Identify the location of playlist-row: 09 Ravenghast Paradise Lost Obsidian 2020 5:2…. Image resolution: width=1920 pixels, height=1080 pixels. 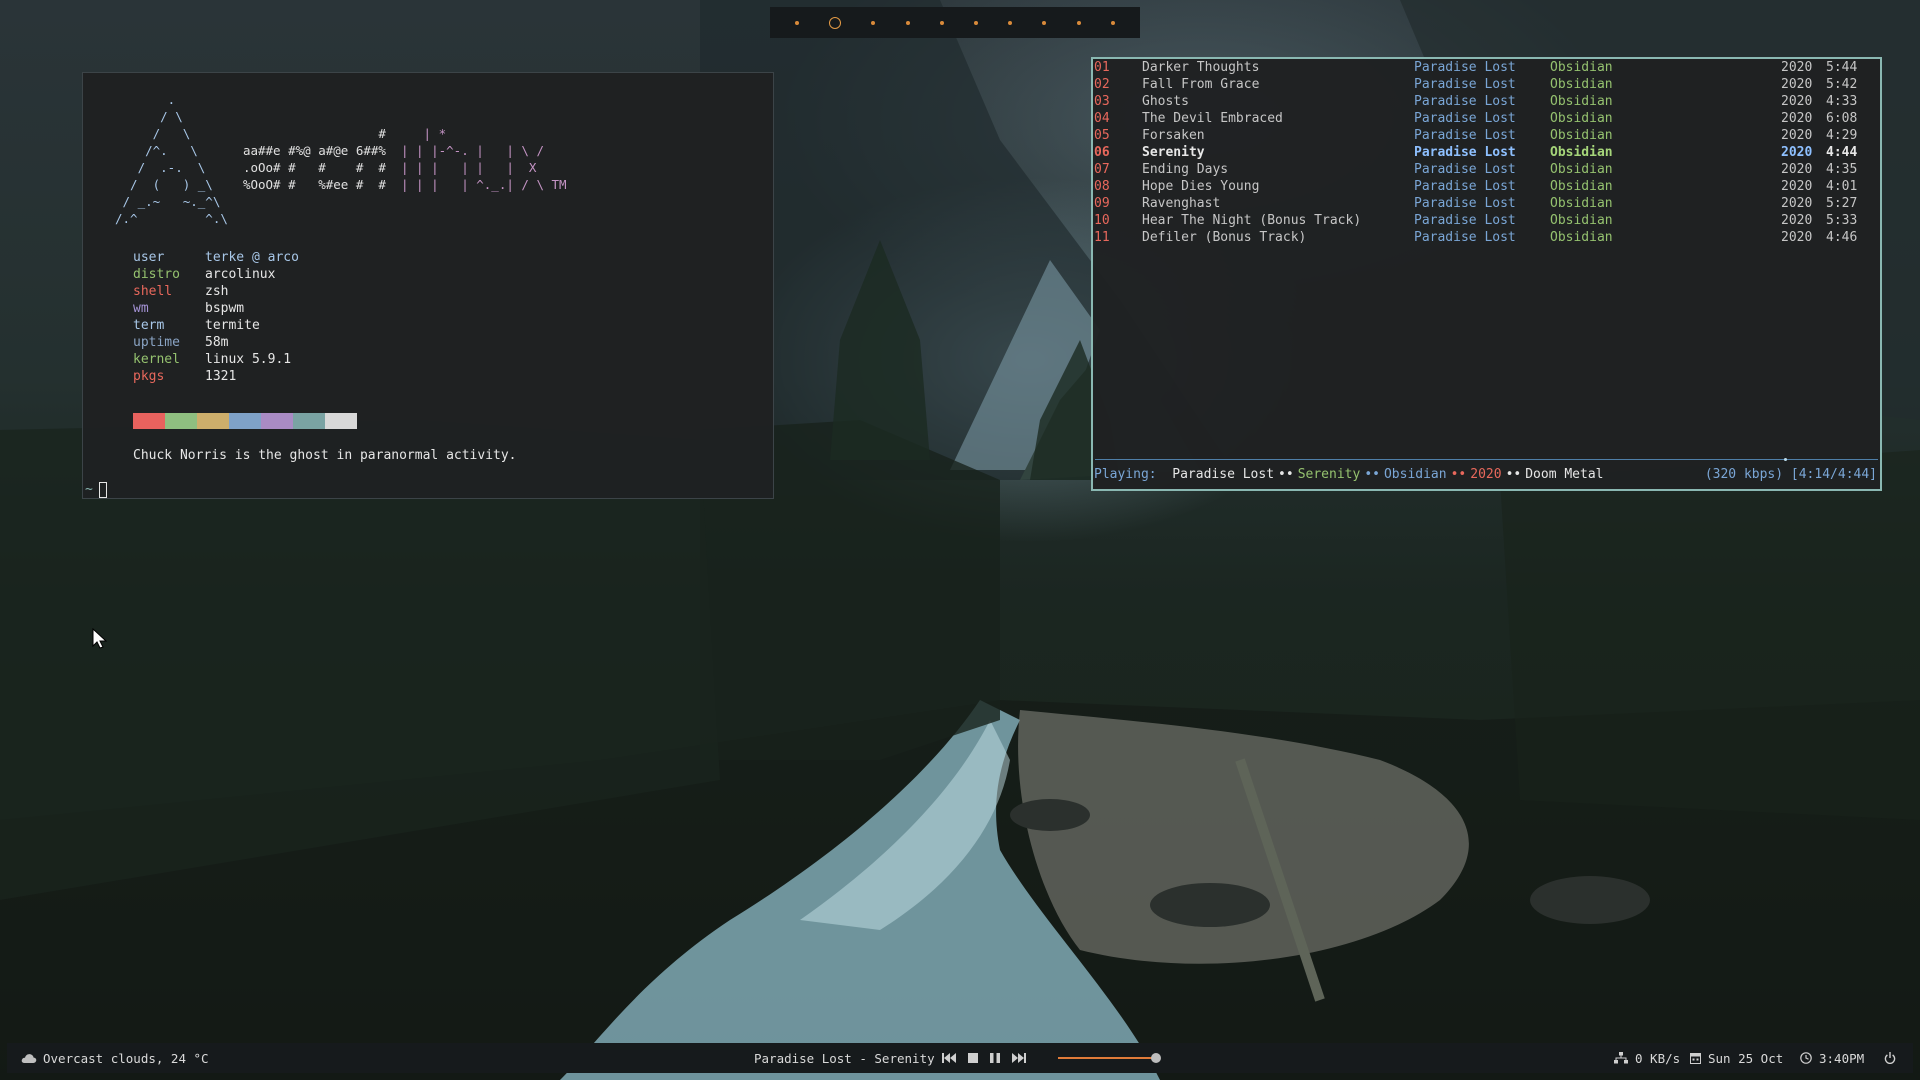
(1486, 203).